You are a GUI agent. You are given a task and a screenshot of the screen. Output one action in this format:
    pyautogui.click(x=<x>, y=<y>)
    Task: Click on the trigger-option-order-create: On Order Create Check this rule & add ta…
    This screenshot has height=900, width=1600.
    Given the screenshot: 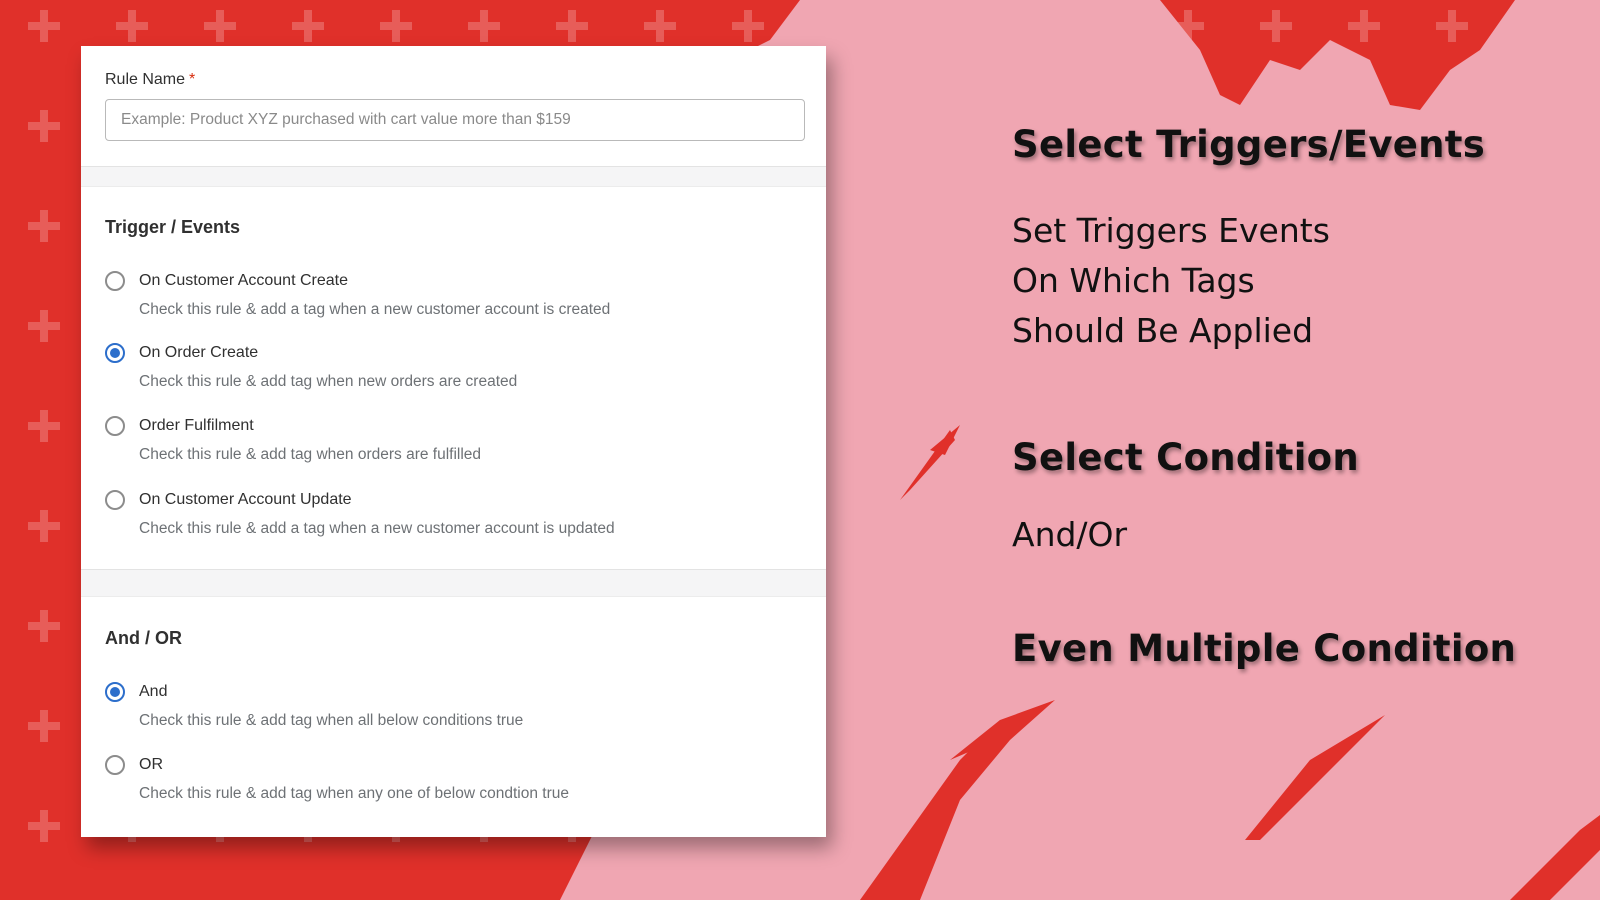 What is the action you would take?
    pyautogui.click(x=450, y=371)
    